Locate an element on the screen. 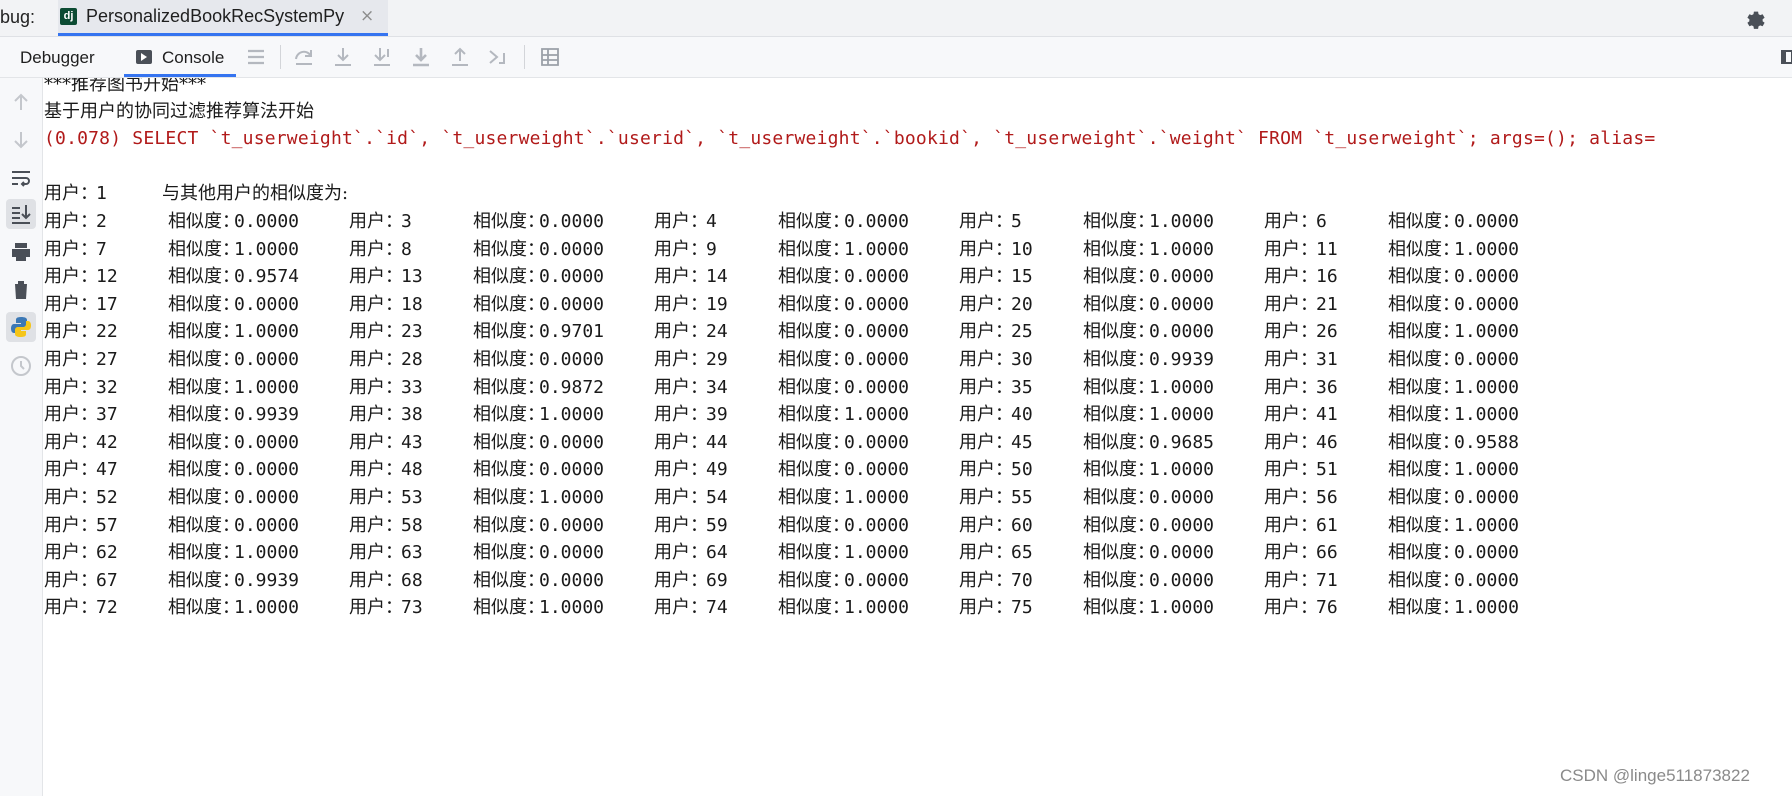 The image size is (1792, 796). user-id: 49 is located at coordinates (717, 470).